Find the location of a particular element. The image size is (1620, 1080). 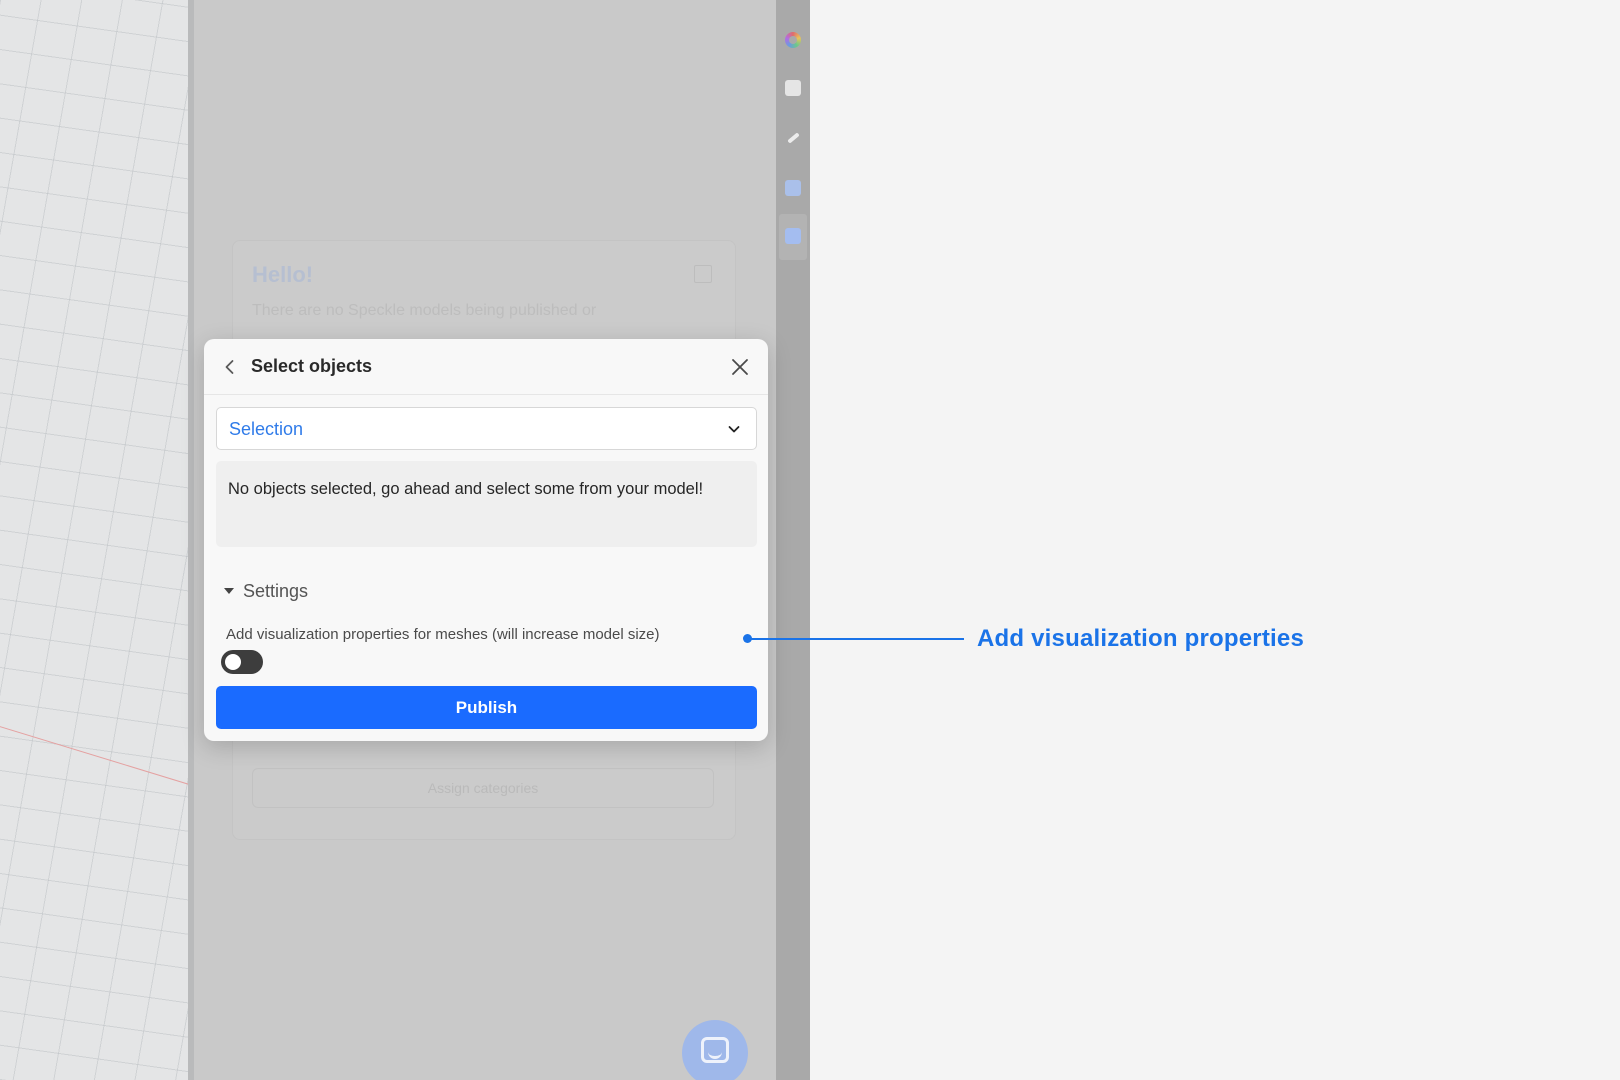

publish-button: Publish is located at coordinates (486, 707).